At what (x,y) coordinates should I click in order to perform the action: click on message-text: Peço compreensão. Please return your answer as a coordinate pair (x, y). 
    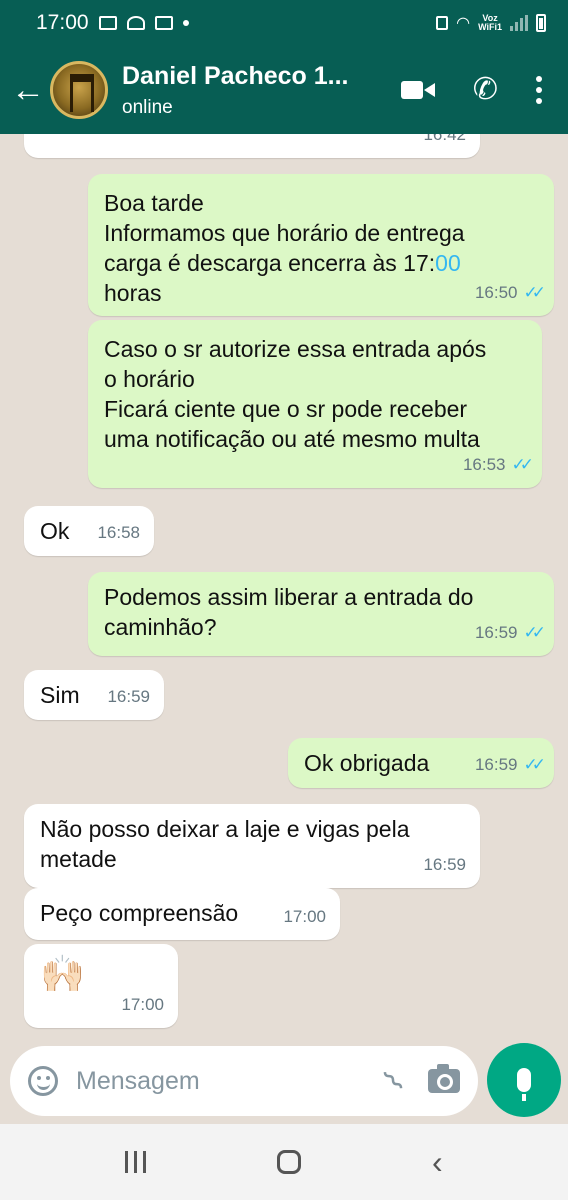
    Looking at the image, I should click on (139, 913).